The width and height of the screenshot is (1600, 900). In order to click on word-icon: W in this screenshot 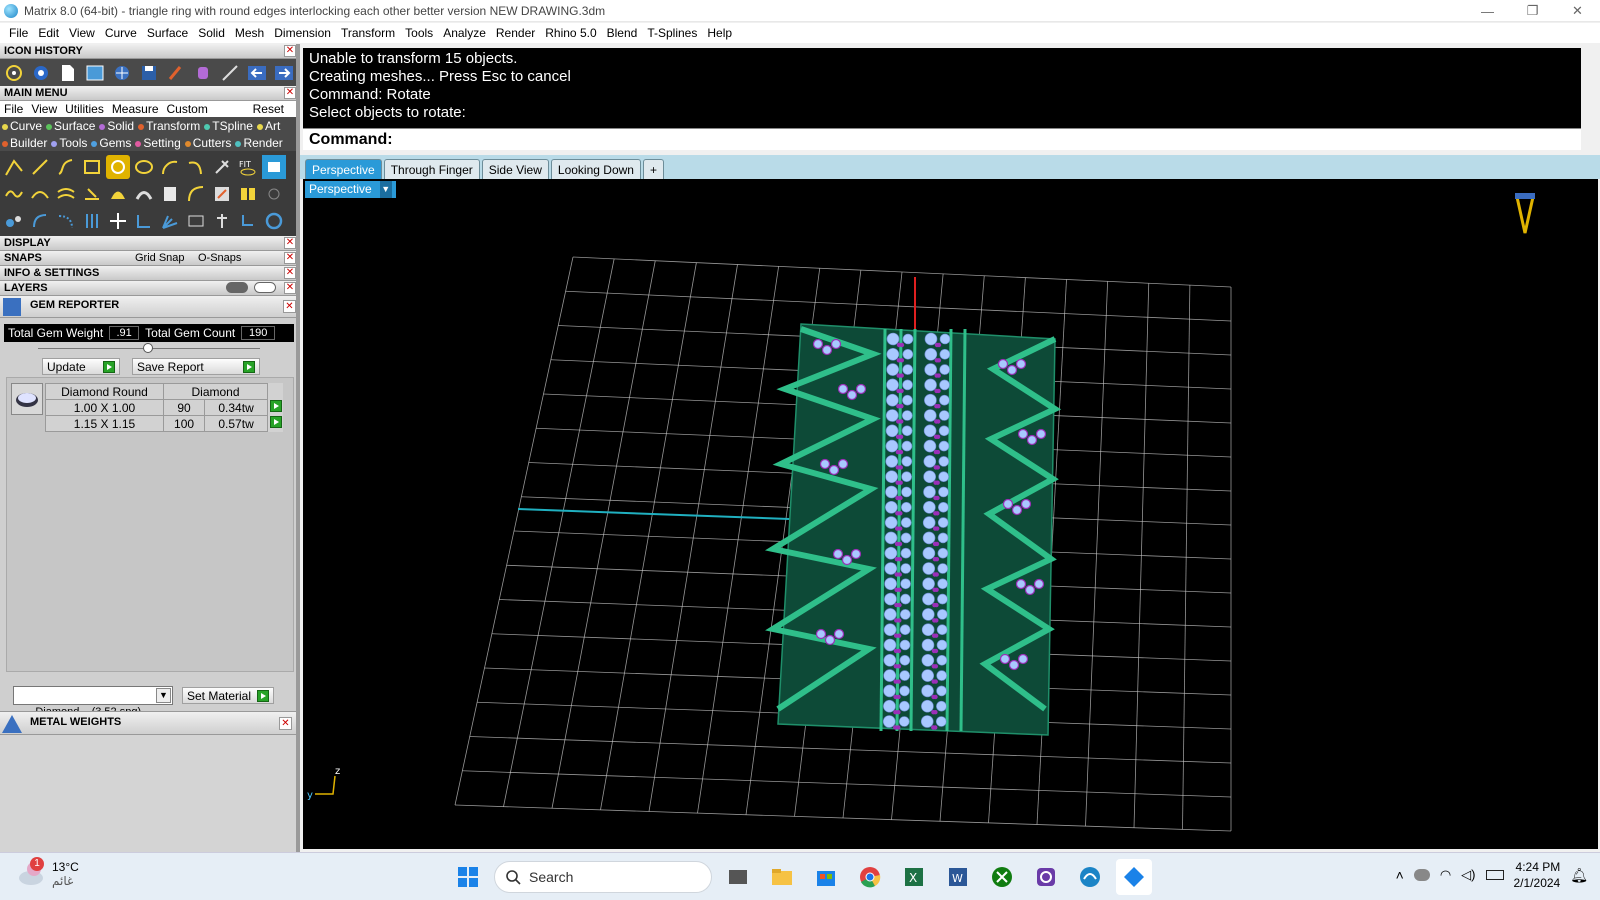, I will do `click(958, 877)`.